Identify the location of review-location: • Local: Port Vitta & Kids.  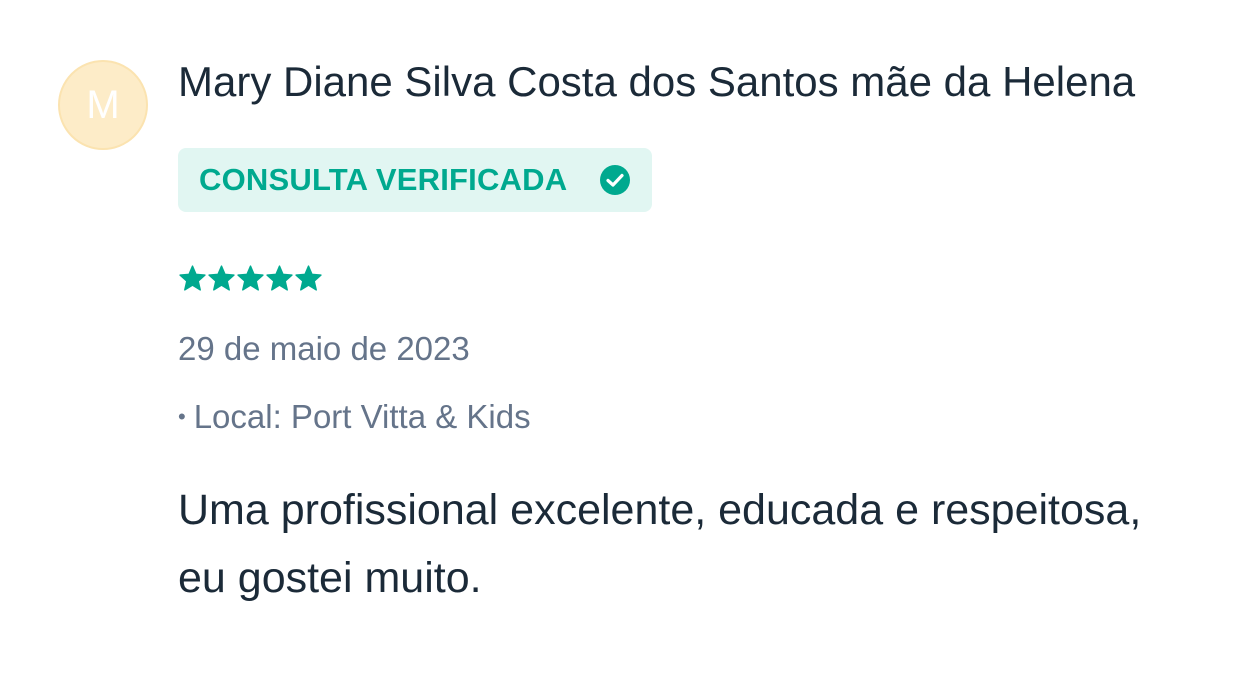
(354, 417).